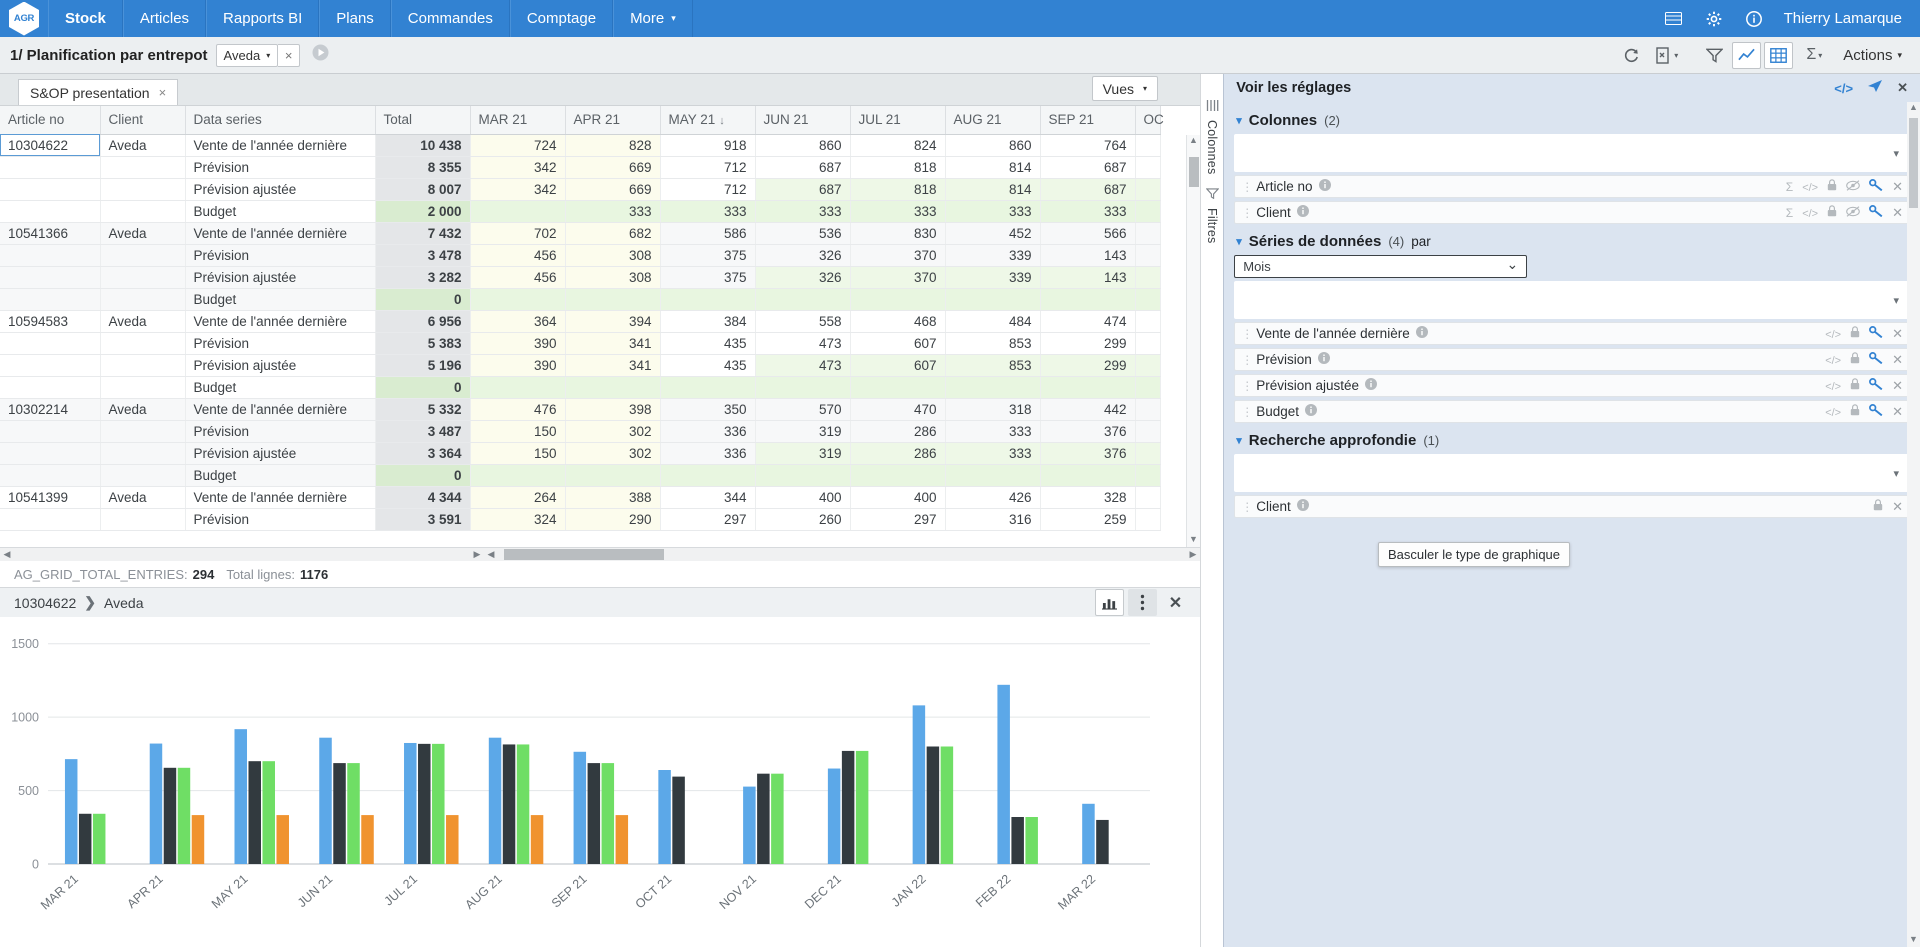 This screenshot has width=1920, height=947. I want to click on app-logo: AGR, so click(24, 18).